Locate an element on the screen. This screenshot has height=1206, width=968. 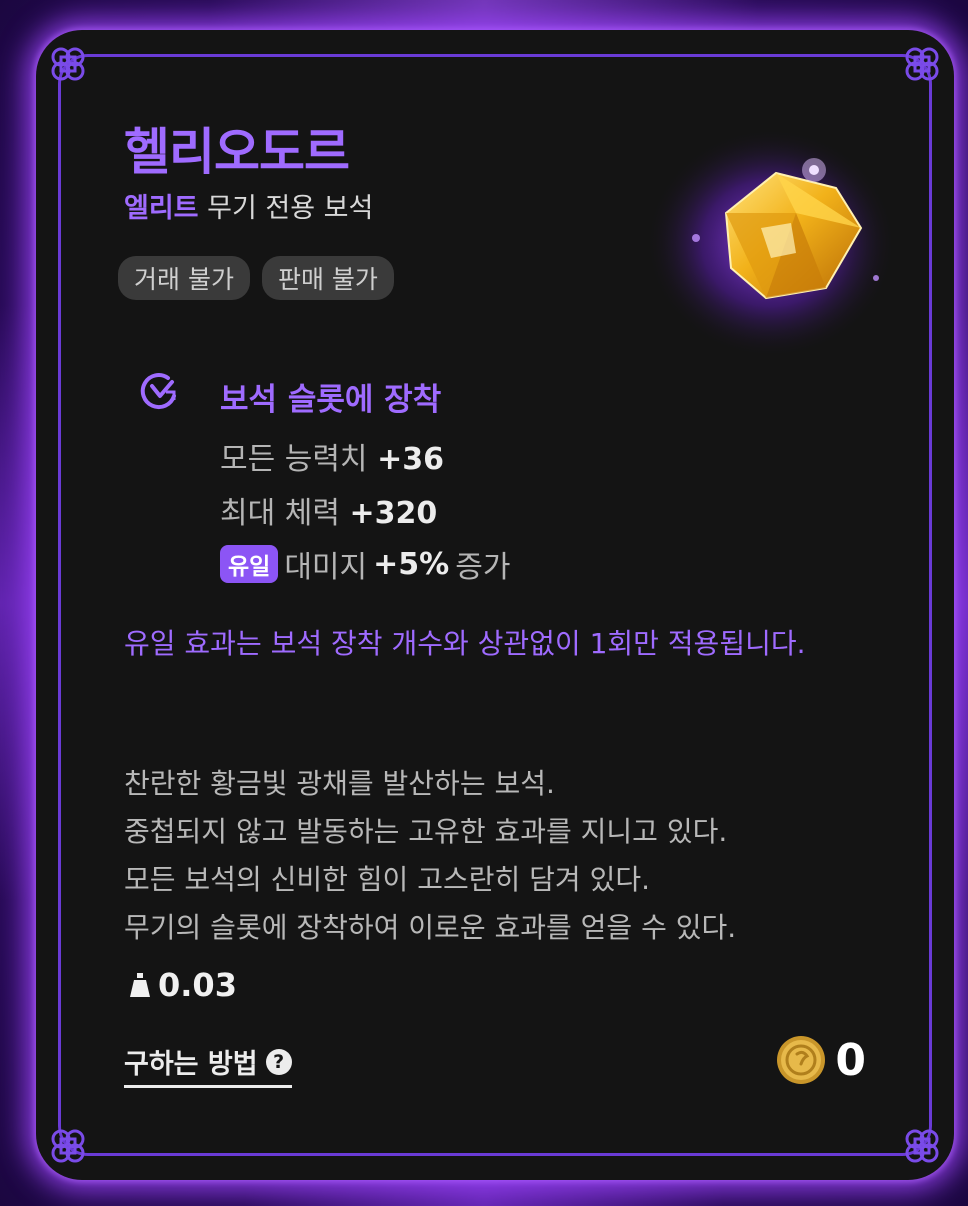
stat-suffix: 증가 is located at coordinates (483, 567).